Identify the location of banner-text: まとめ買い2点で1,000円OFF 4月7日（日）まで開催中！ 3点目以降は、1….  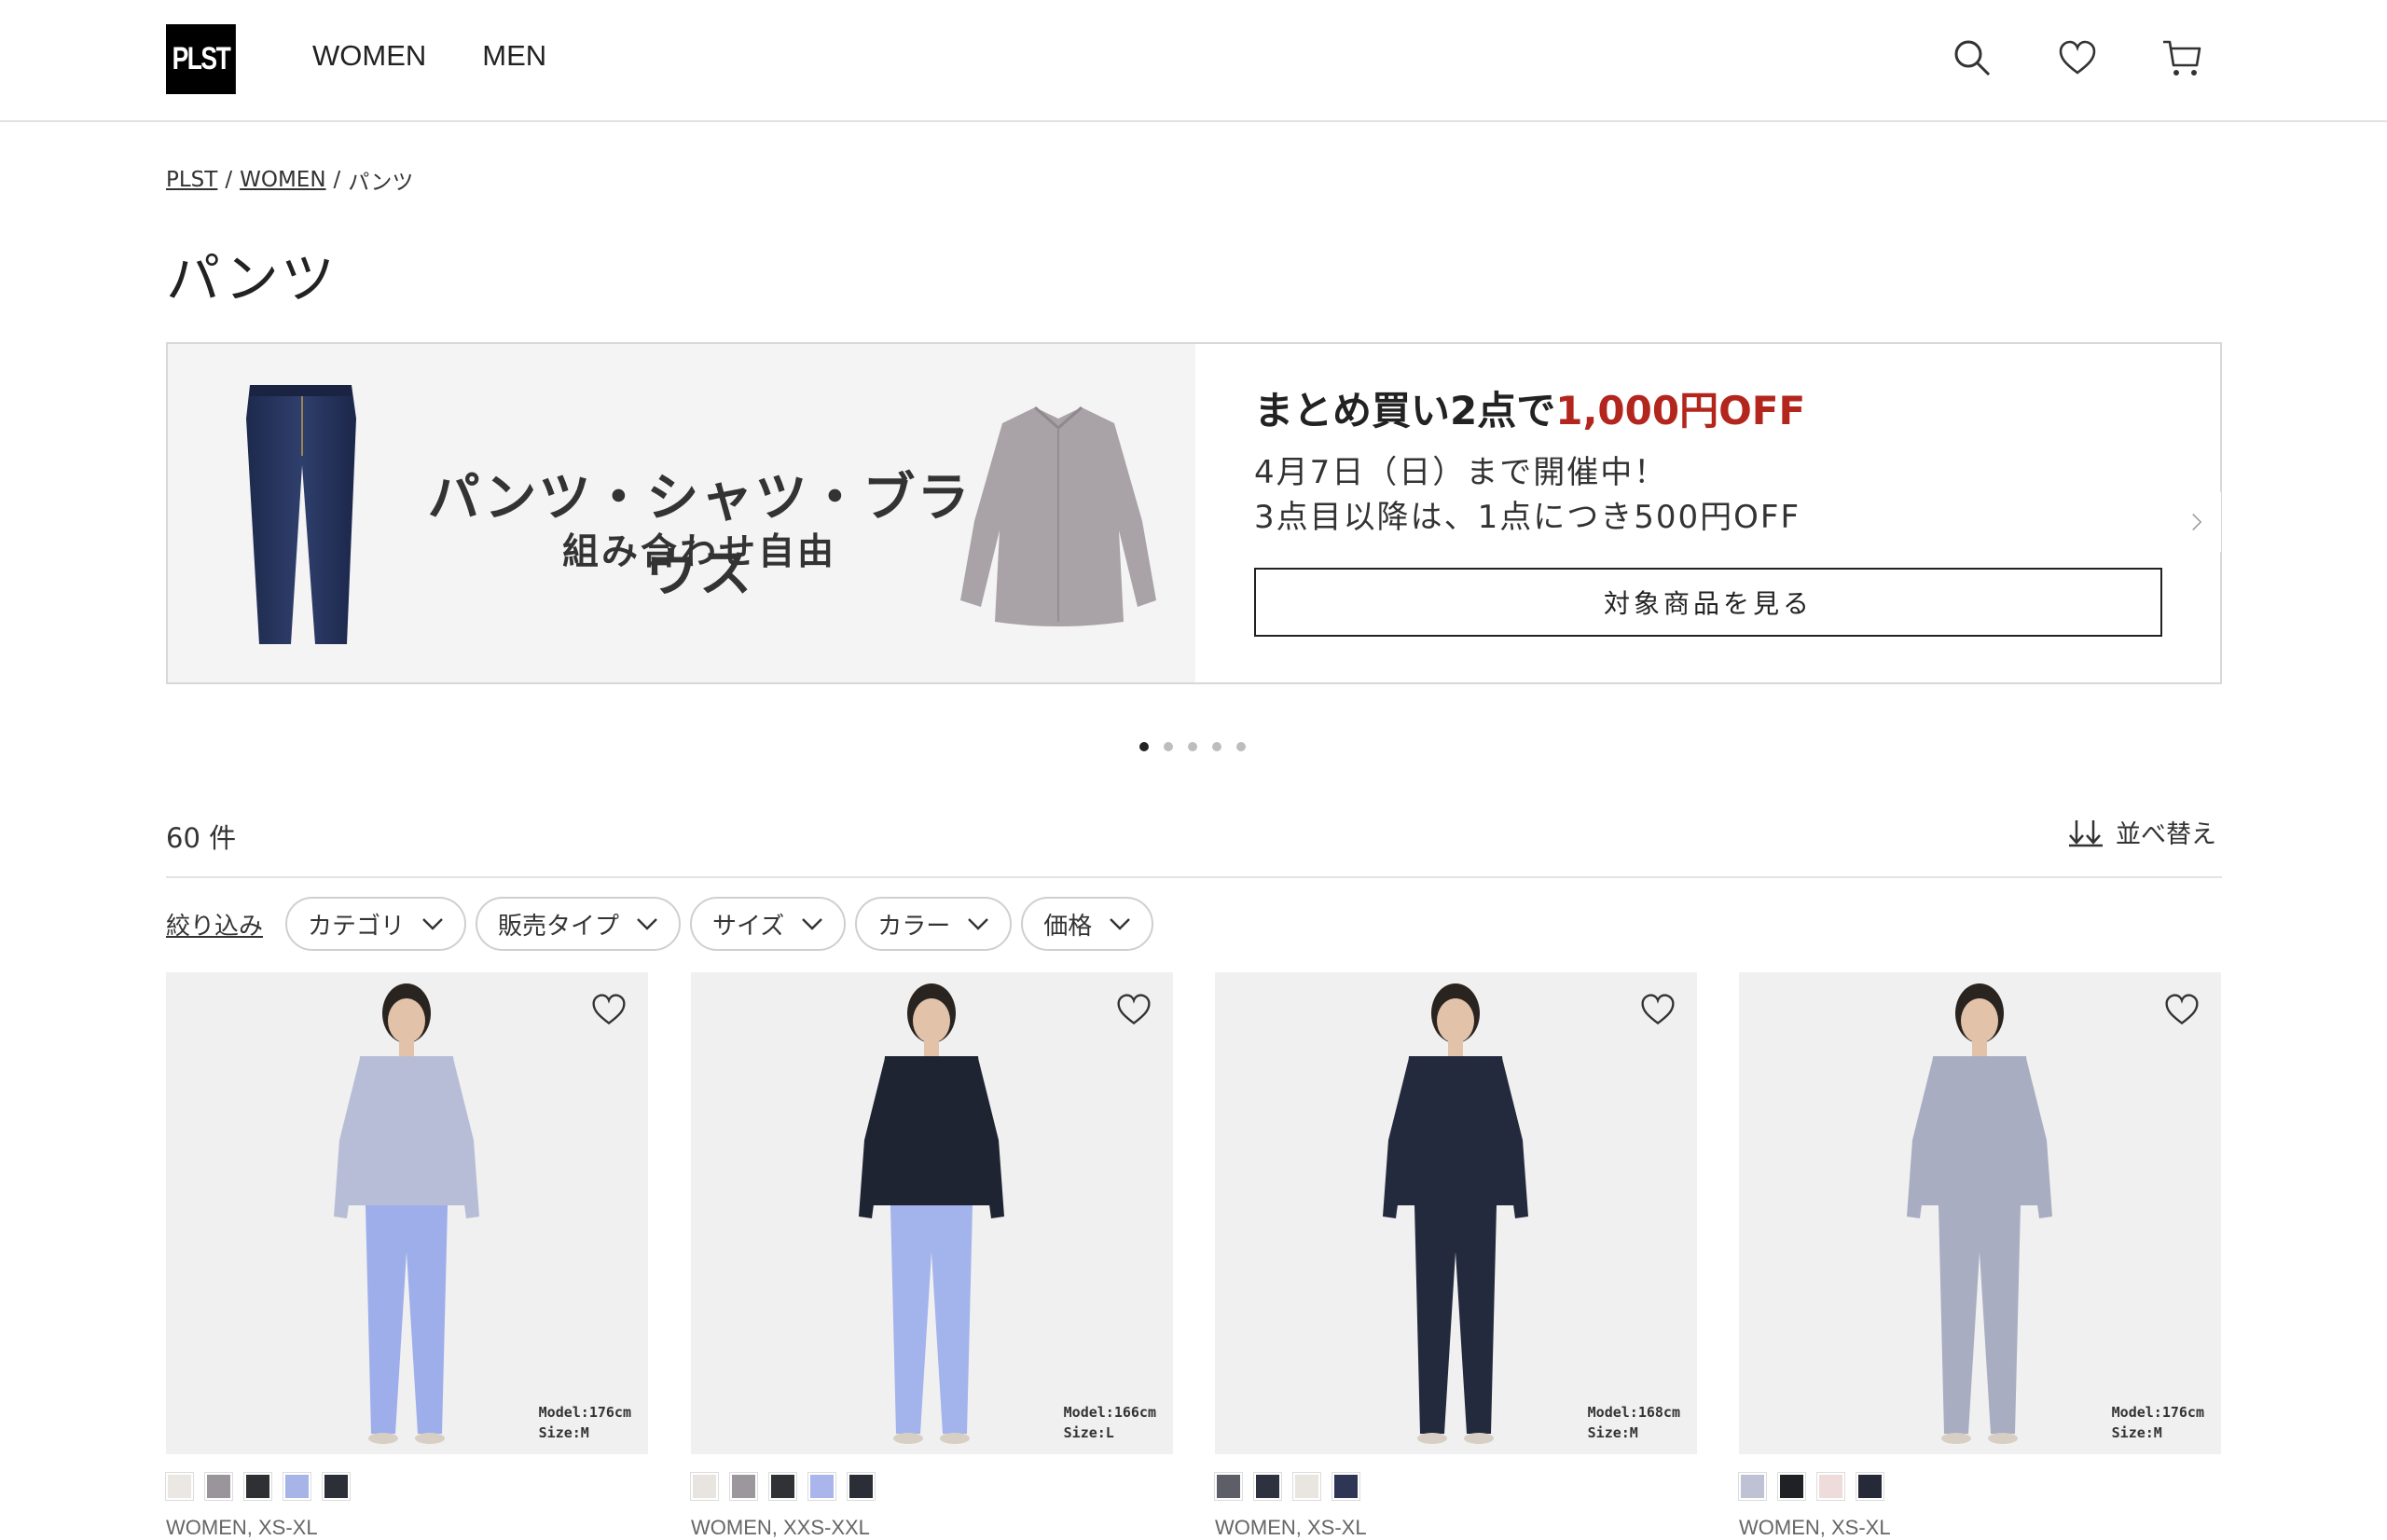
(1720, 513).